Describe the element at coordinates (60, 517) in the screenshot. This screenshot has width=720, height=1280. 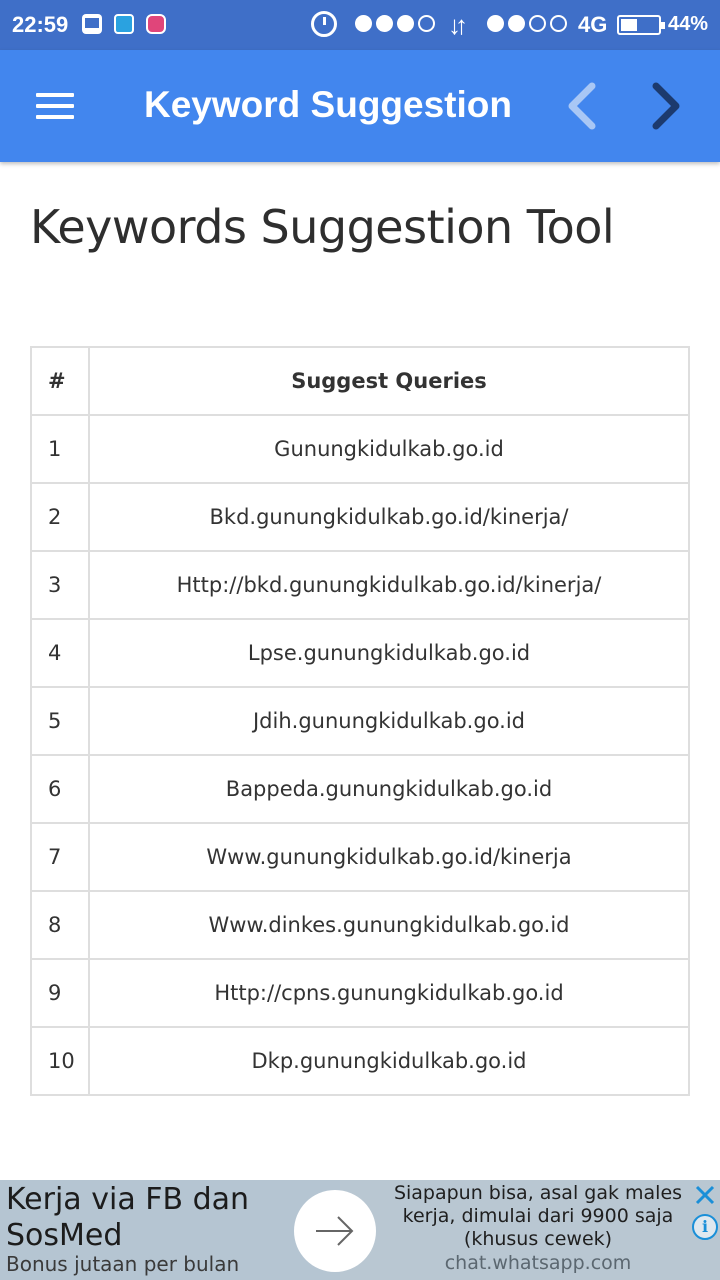
I see `row-number: 2` at that location.